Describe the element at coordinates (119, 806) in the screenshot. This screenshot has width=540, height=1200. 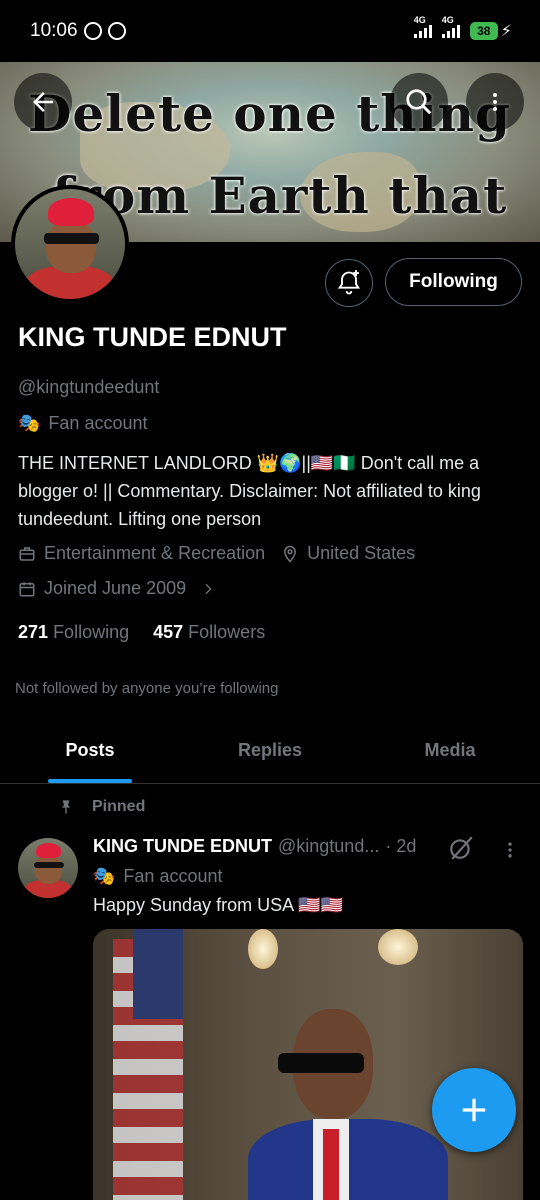
I see `pinned-label: Pinned` at that location.